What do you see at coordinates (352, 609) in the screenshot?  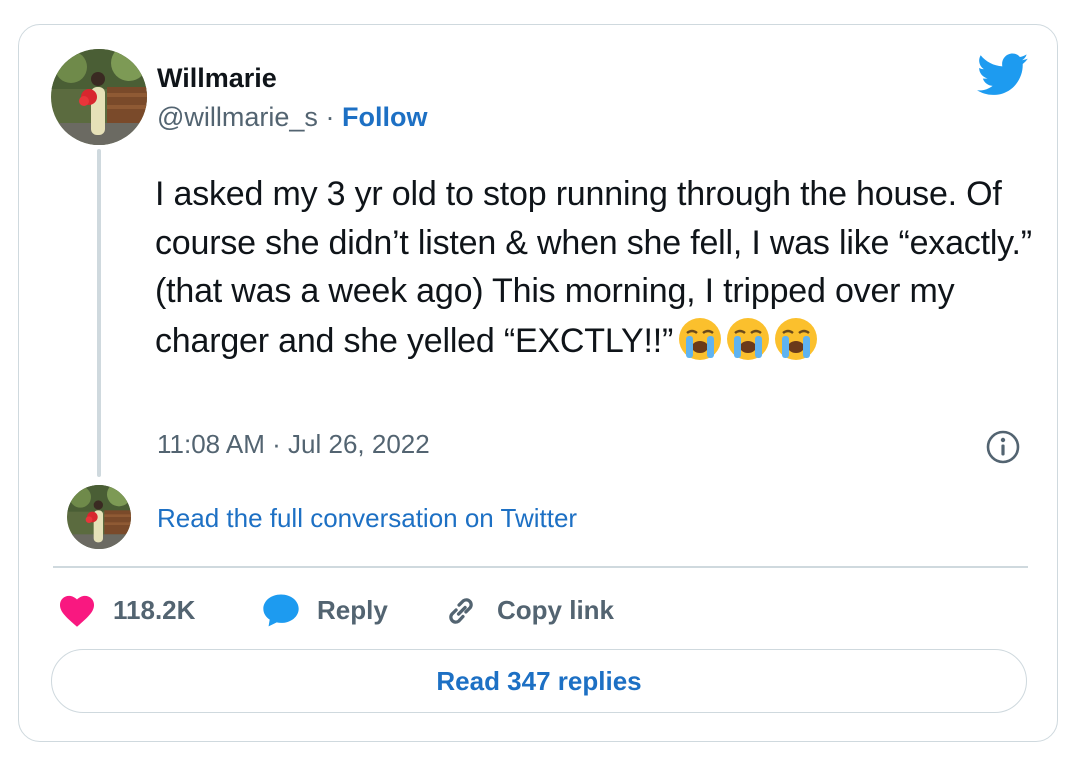 I see `reply-label: Reply` at bounding box center [352, 609].